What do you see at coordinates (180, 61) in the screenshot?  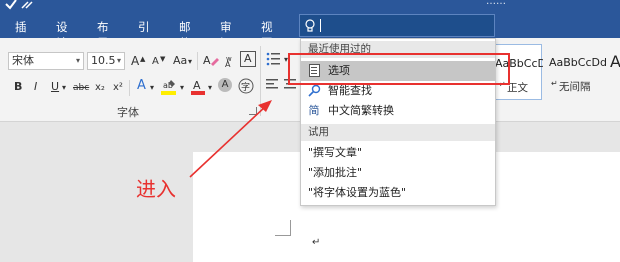 I see `change-case-button: Aa` at bounding box center [180, 61].